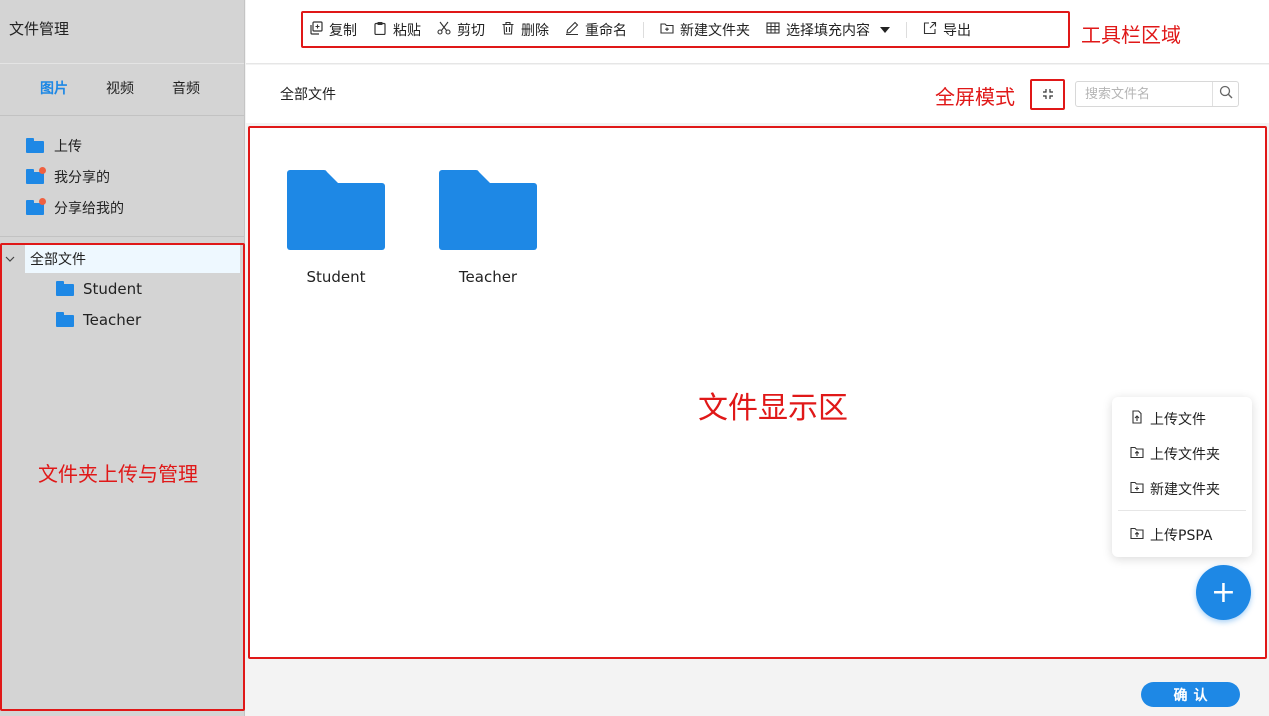  Describe the element at coordinates (380, 30) in the screenshot. I see `paste-icon` at that location.